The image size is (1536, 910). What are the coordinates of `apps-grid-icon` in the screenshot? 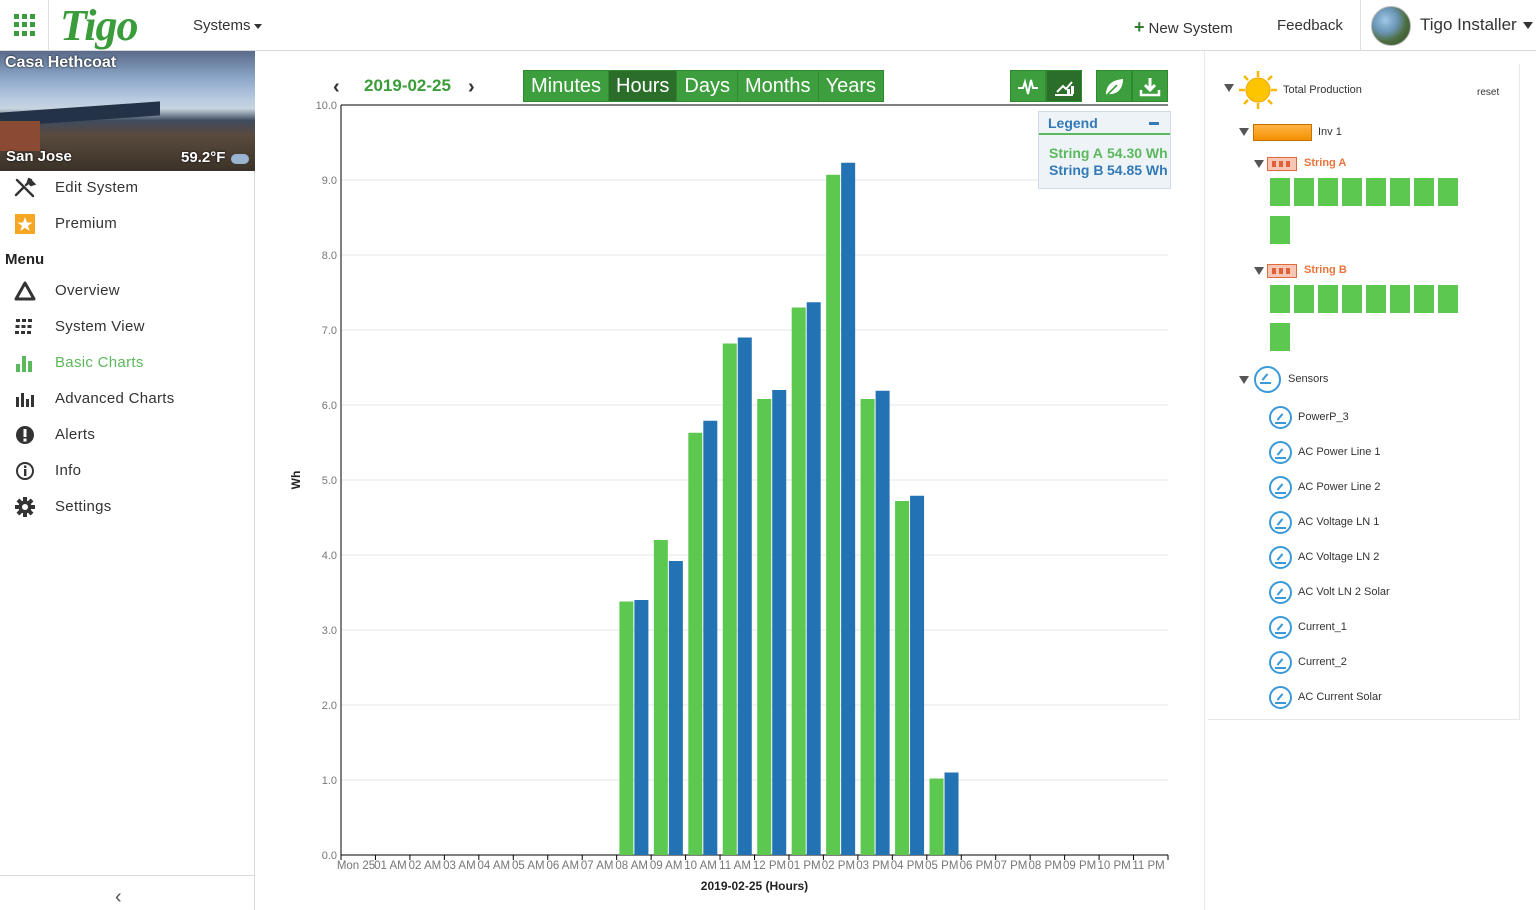 It's located at (25, 25).